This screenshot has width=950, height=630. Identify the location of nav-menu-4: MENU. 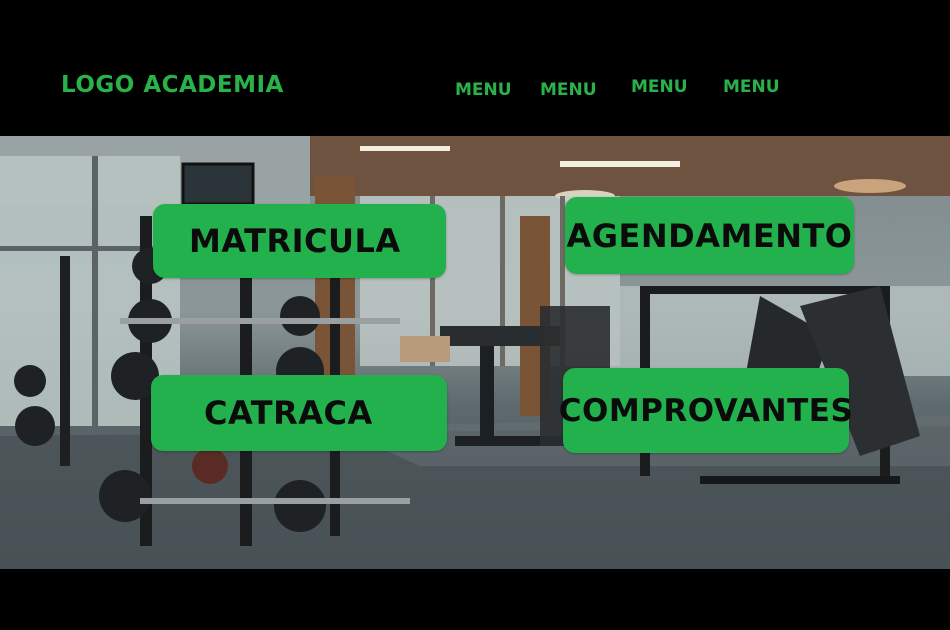
(751, 87).